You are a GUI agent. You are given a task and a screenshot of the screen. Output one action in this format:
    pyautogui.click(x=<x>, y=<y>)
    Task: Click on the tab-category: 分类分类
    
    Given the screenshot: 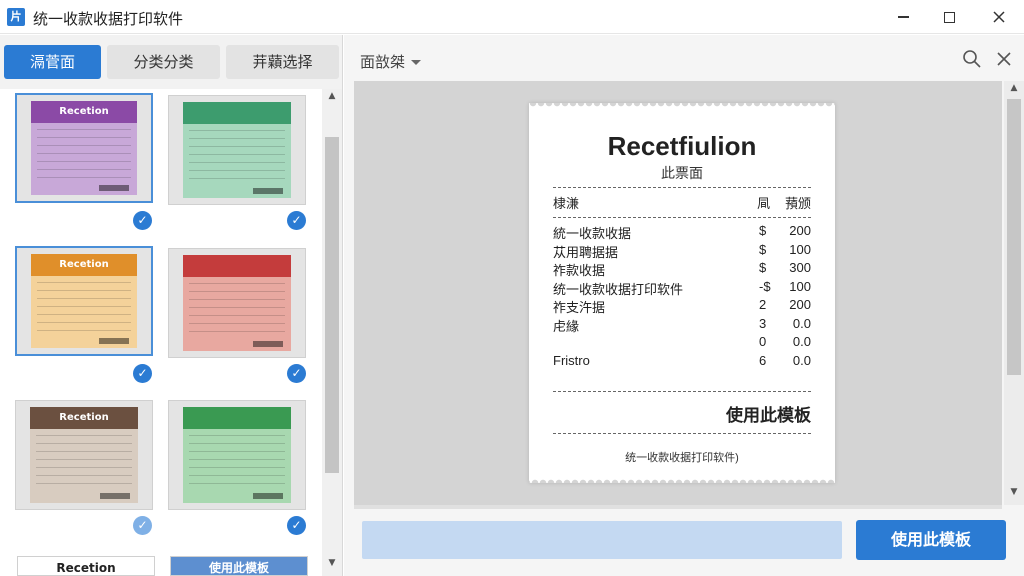 What is the action you would take?
    pyautogui.click(x=163, y=62)
    